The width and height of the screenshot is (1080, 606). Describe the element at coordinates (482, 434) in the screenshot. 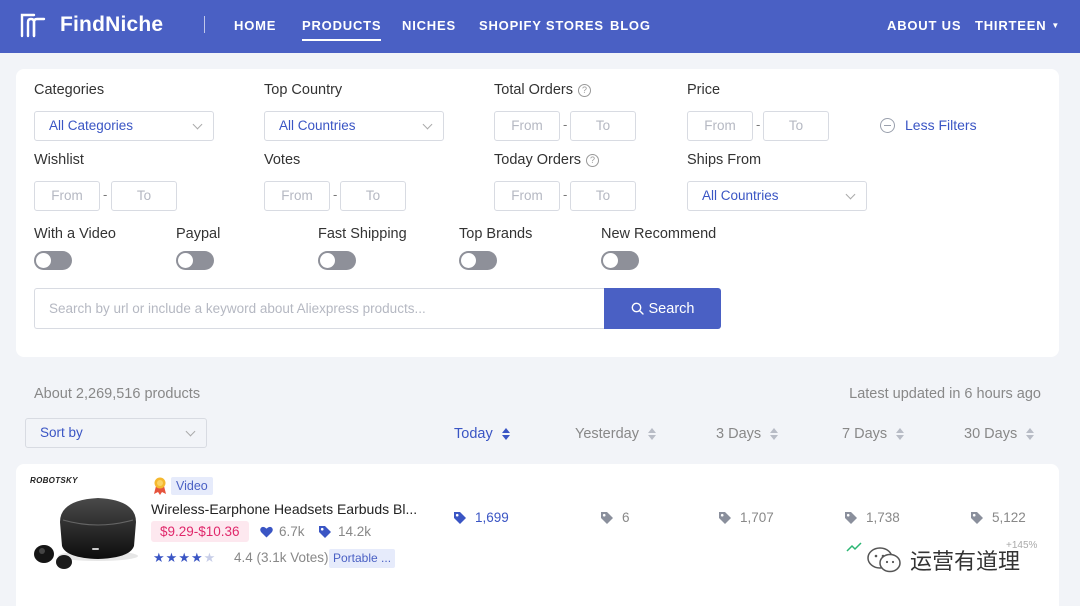

I see `column-today: Today` at that location.